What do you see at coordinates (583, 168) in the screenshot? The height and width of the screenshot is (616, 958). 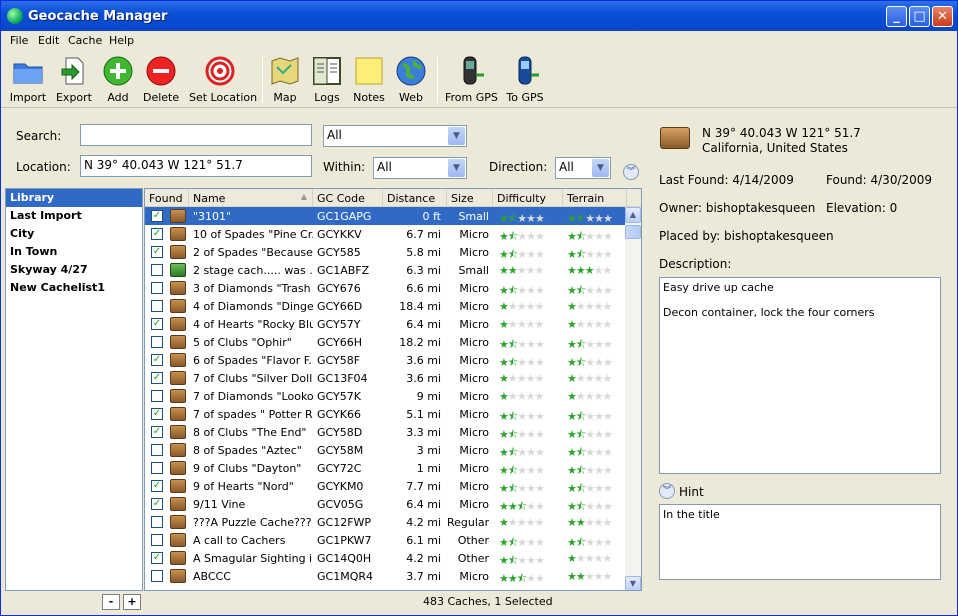 I see `direction-dropdown: All ▼` at bounding box center [583, 168].